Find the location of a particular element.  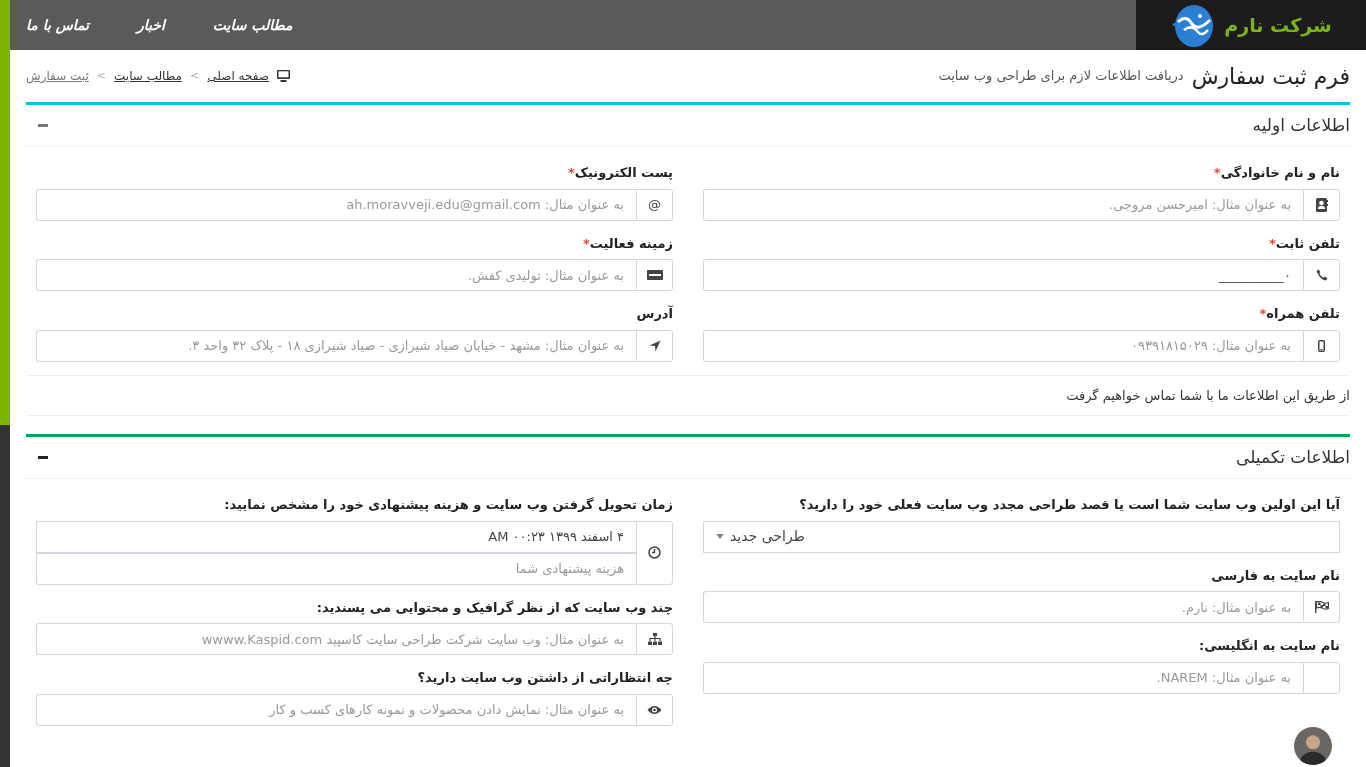

sitemap-icon is located at coordinates (654, 639).